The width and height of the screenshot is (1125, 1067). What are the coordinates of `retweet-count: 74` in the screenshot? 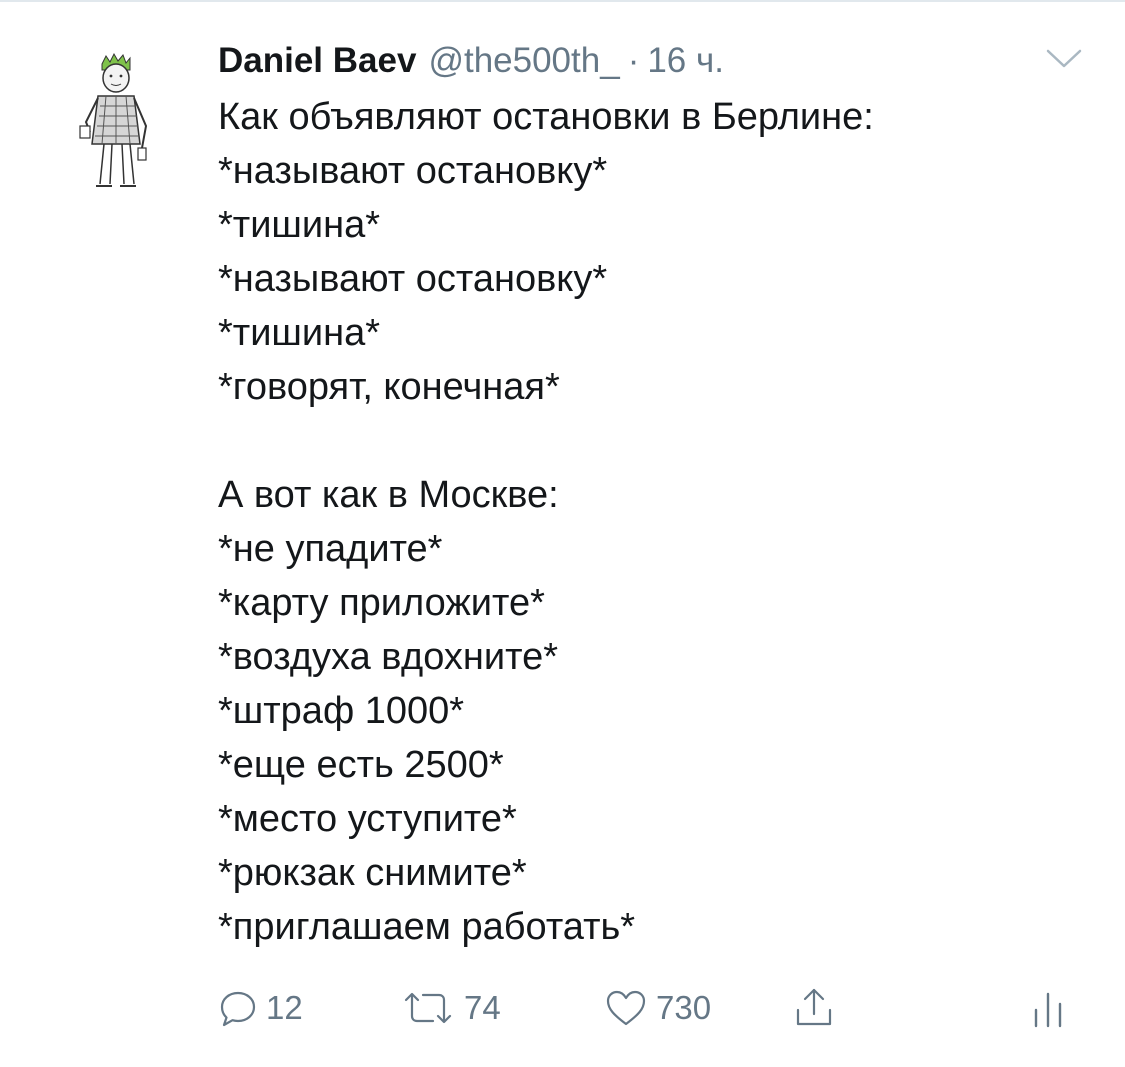 It's located at (482, 1007).